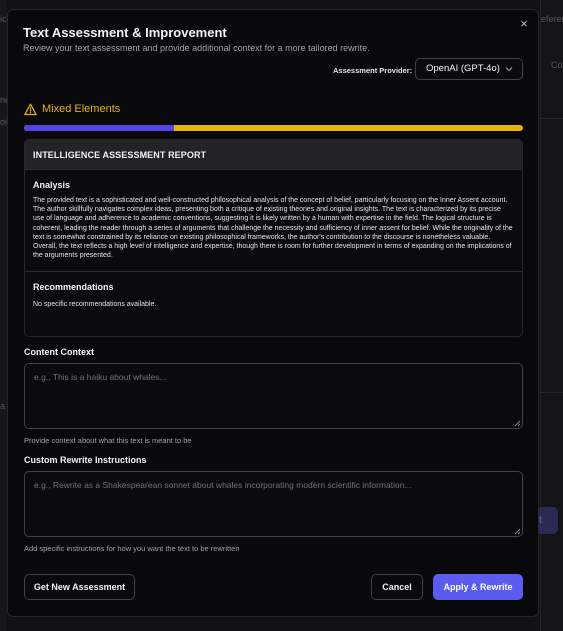  What do you see at coordinates (4, 122) in the screenshot?
I see `background-fragment: oi` at bounding box center [4, 122].